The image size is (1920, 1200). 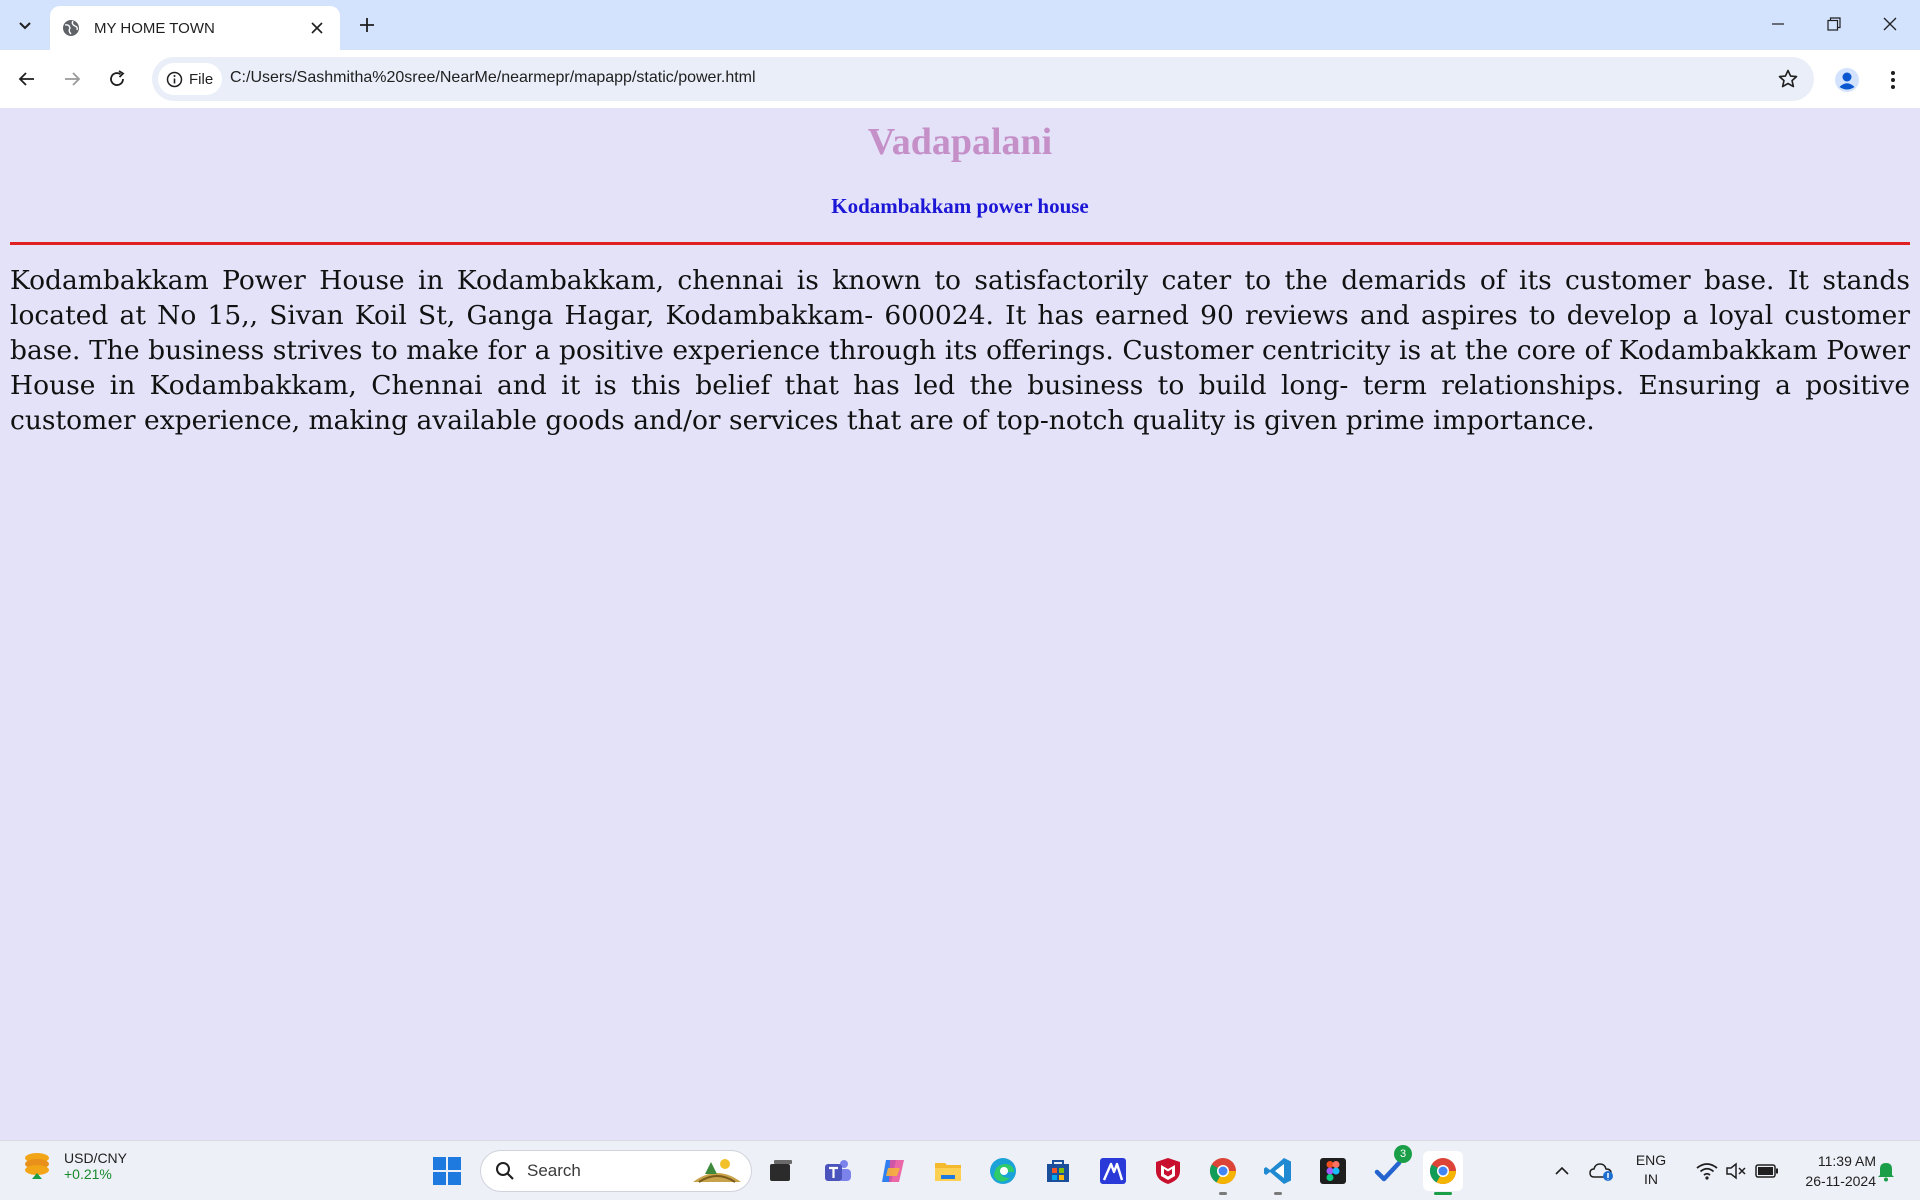 I want to click on profile-button, so click(x=1847, y=80).